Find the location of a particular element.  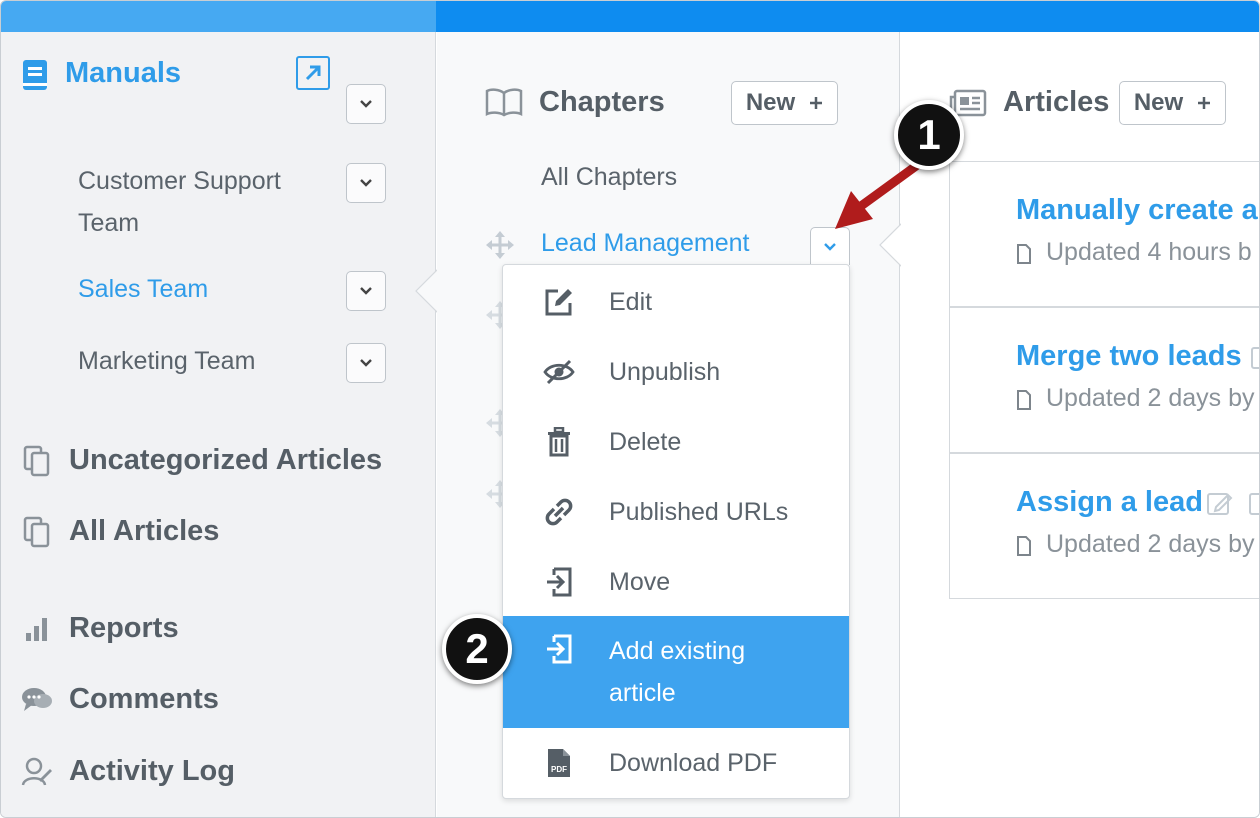

nav-label: Uncategorized Articles is located at coordinates (226, 460).